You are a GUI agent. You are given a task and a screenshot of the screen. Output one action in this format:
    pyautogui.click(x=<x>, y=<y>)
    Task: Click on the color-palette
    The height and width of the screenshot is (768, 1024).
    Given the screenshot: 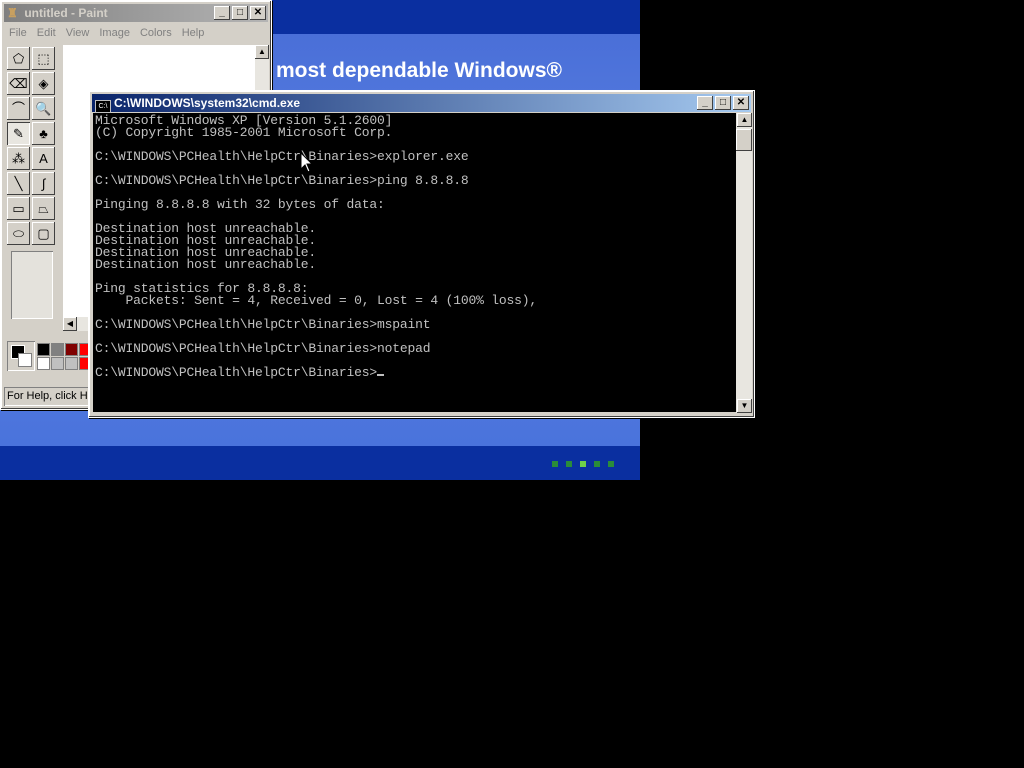 What is the action you would take?
    pyautogui.click(x=50, y=357)
    